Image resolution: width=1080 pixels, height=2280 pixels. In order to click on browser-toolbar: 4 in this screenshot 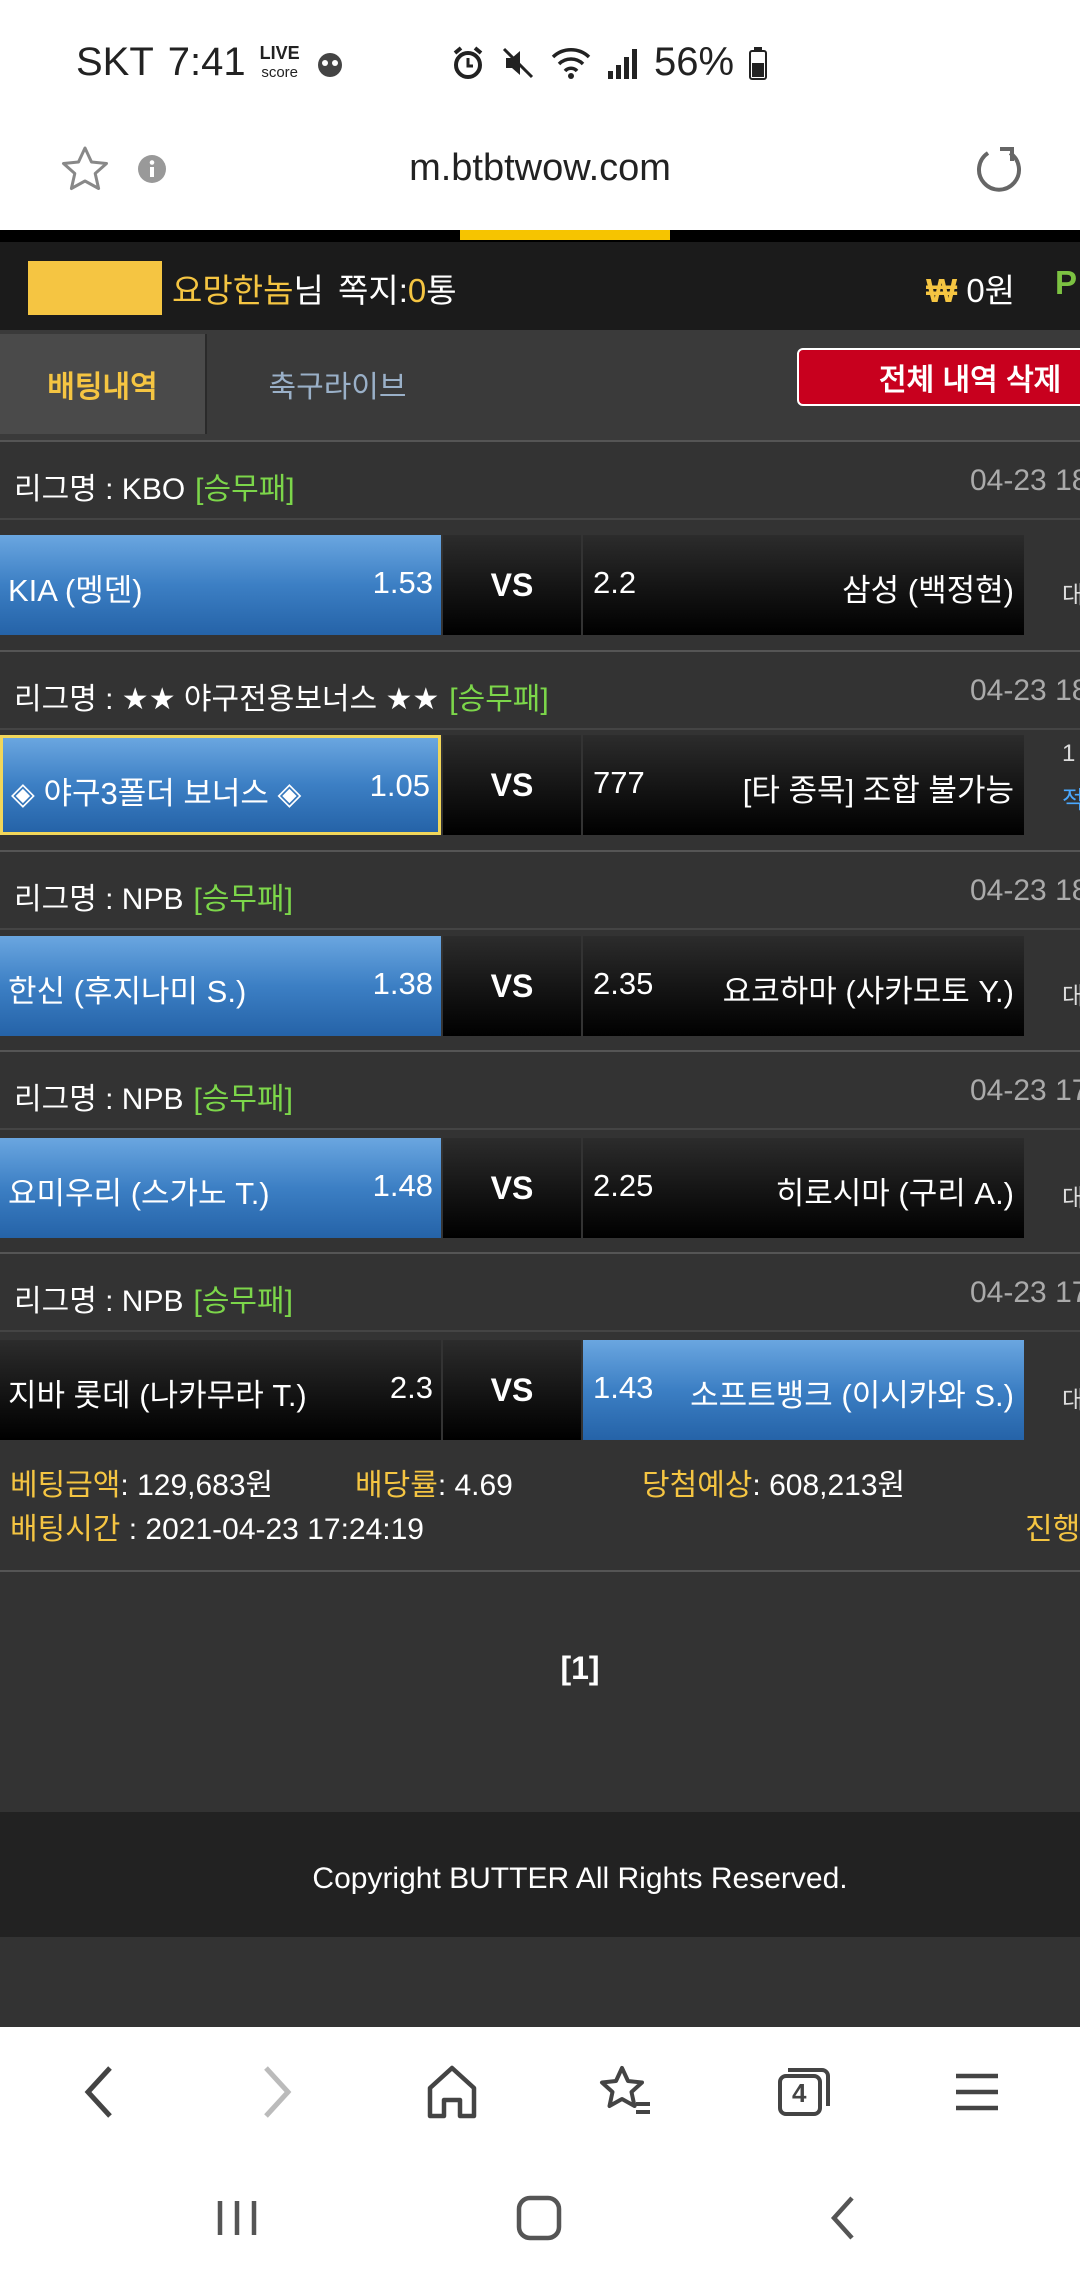, I will do `click(540, 2092)`.